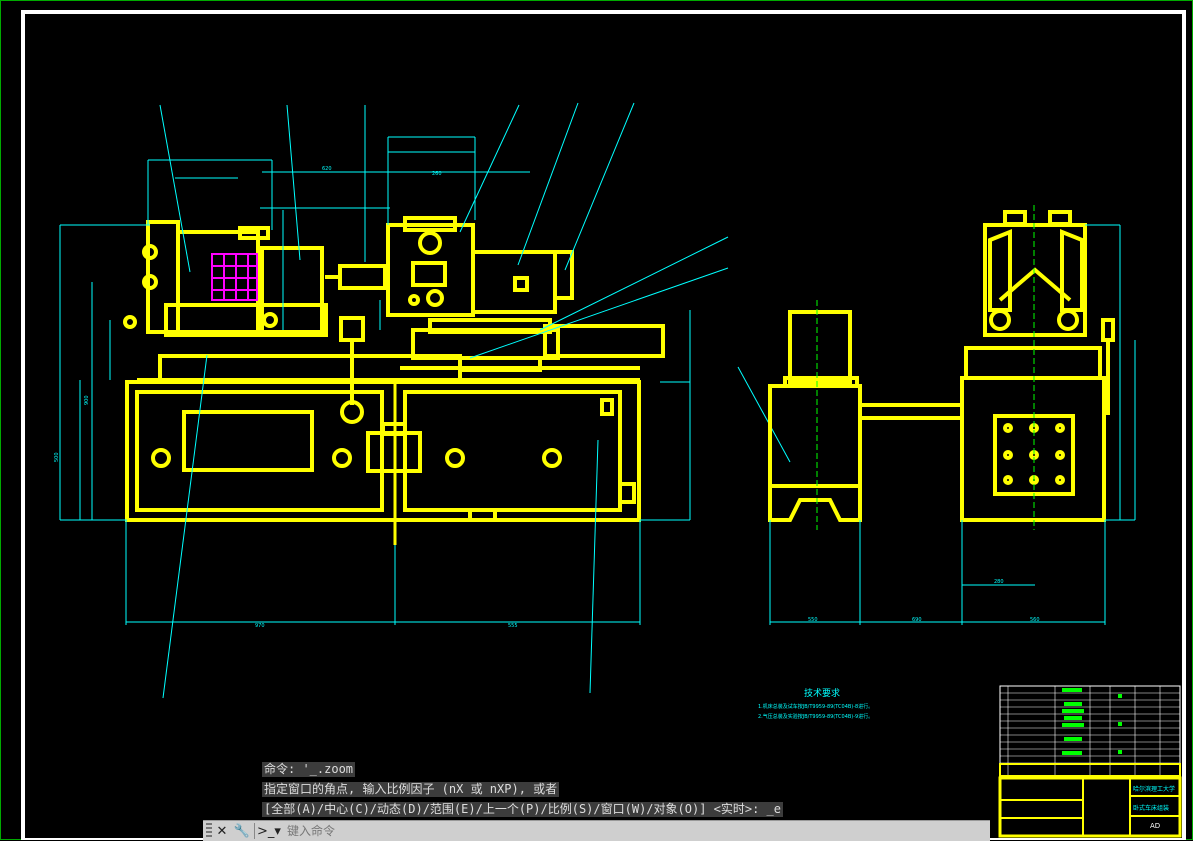  Describe the element at coordinates (813, 620) in the screenshot. I see `dim-text: 550` at that location.